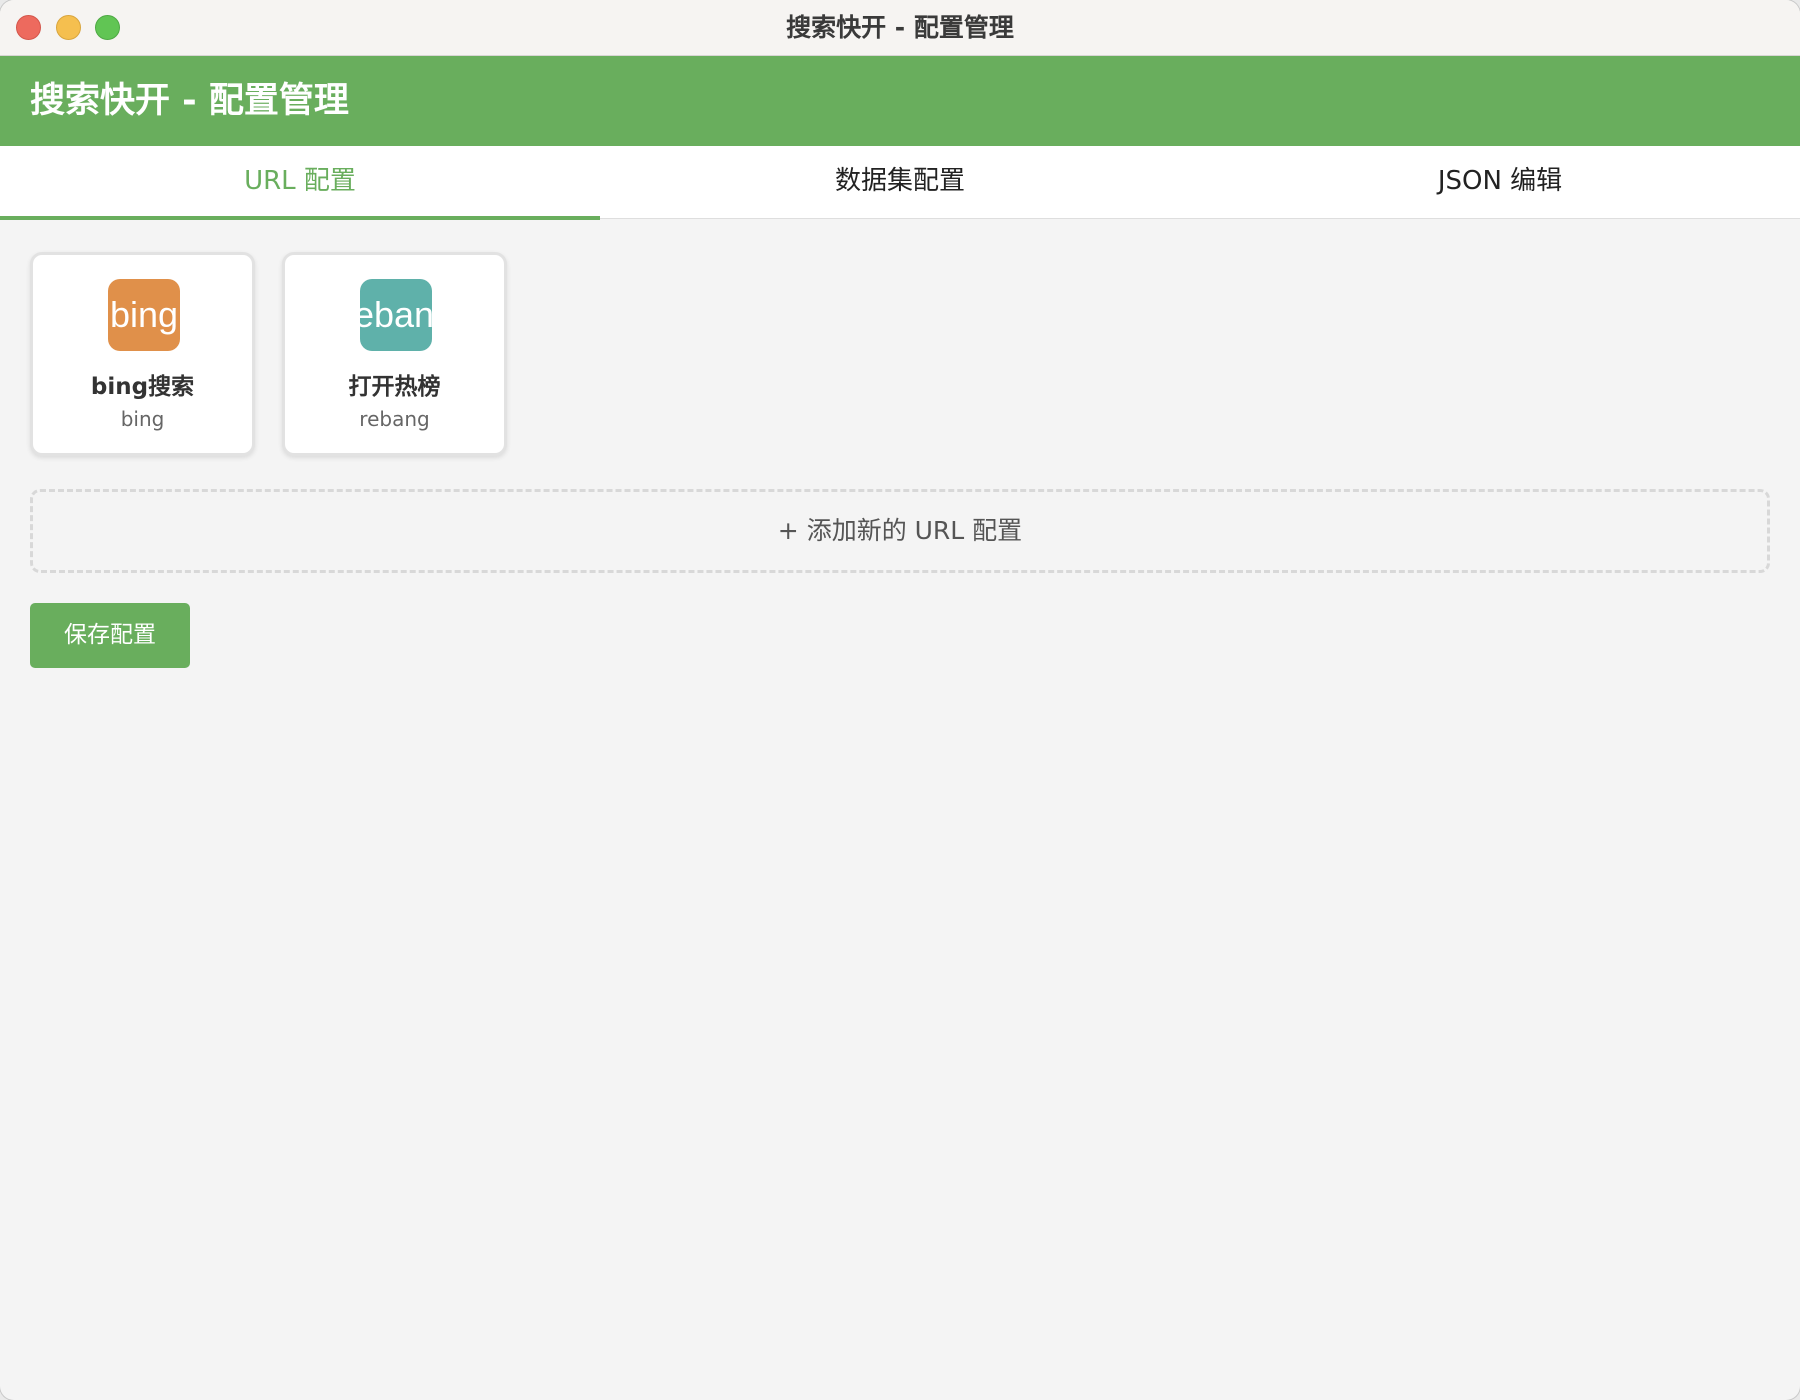  I want to click on window-title: 搜索快开 - 配置管理, so click(900, 27).